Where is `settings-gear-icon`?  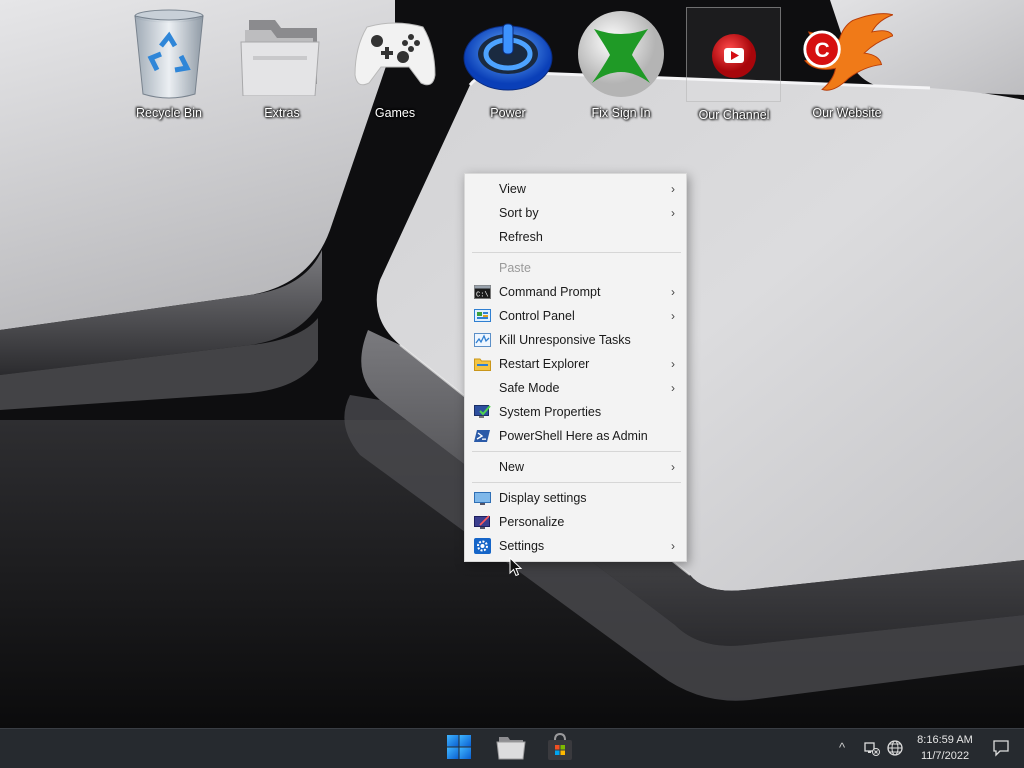 settings-gear-icon is located at coordinates (482, 546).